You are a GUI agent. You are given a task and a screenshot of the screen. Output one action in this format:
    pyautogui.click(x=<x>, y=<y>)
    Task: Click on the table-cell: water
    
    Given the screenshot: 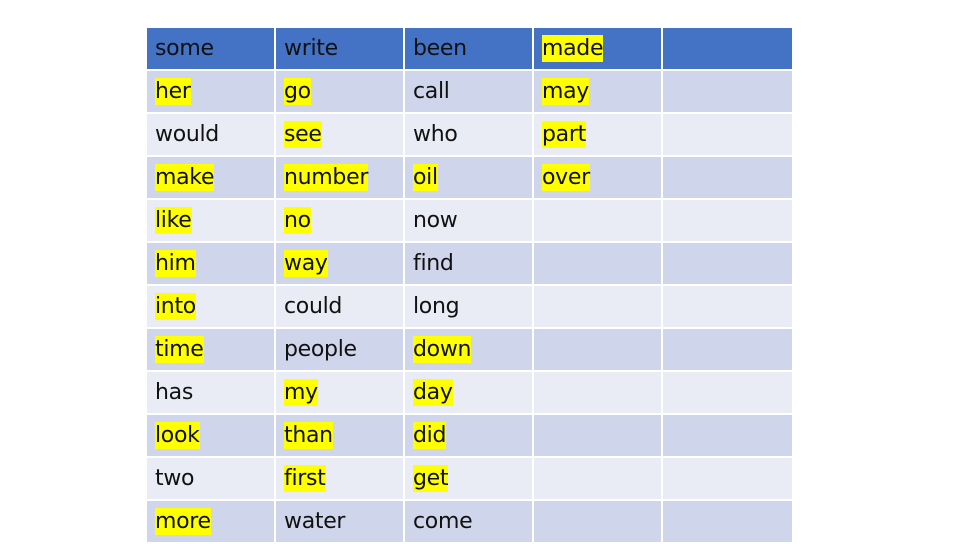 What is the action you would take?
    pyautogui.click(x=340, y=522)
    